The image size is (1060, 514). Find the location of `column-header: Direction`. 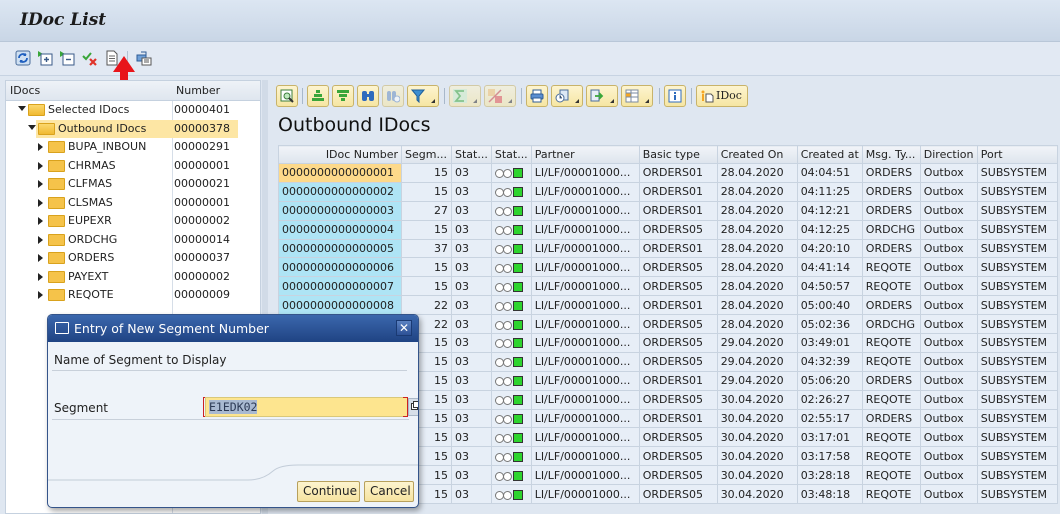

column-header: Direction is located at coordinates (948, 154).